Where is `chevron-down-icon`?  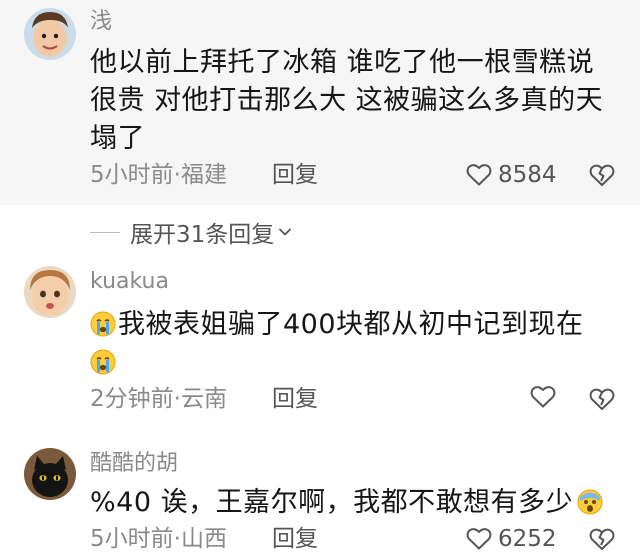 chevron-down-icon is located at coordinates (285, 232).